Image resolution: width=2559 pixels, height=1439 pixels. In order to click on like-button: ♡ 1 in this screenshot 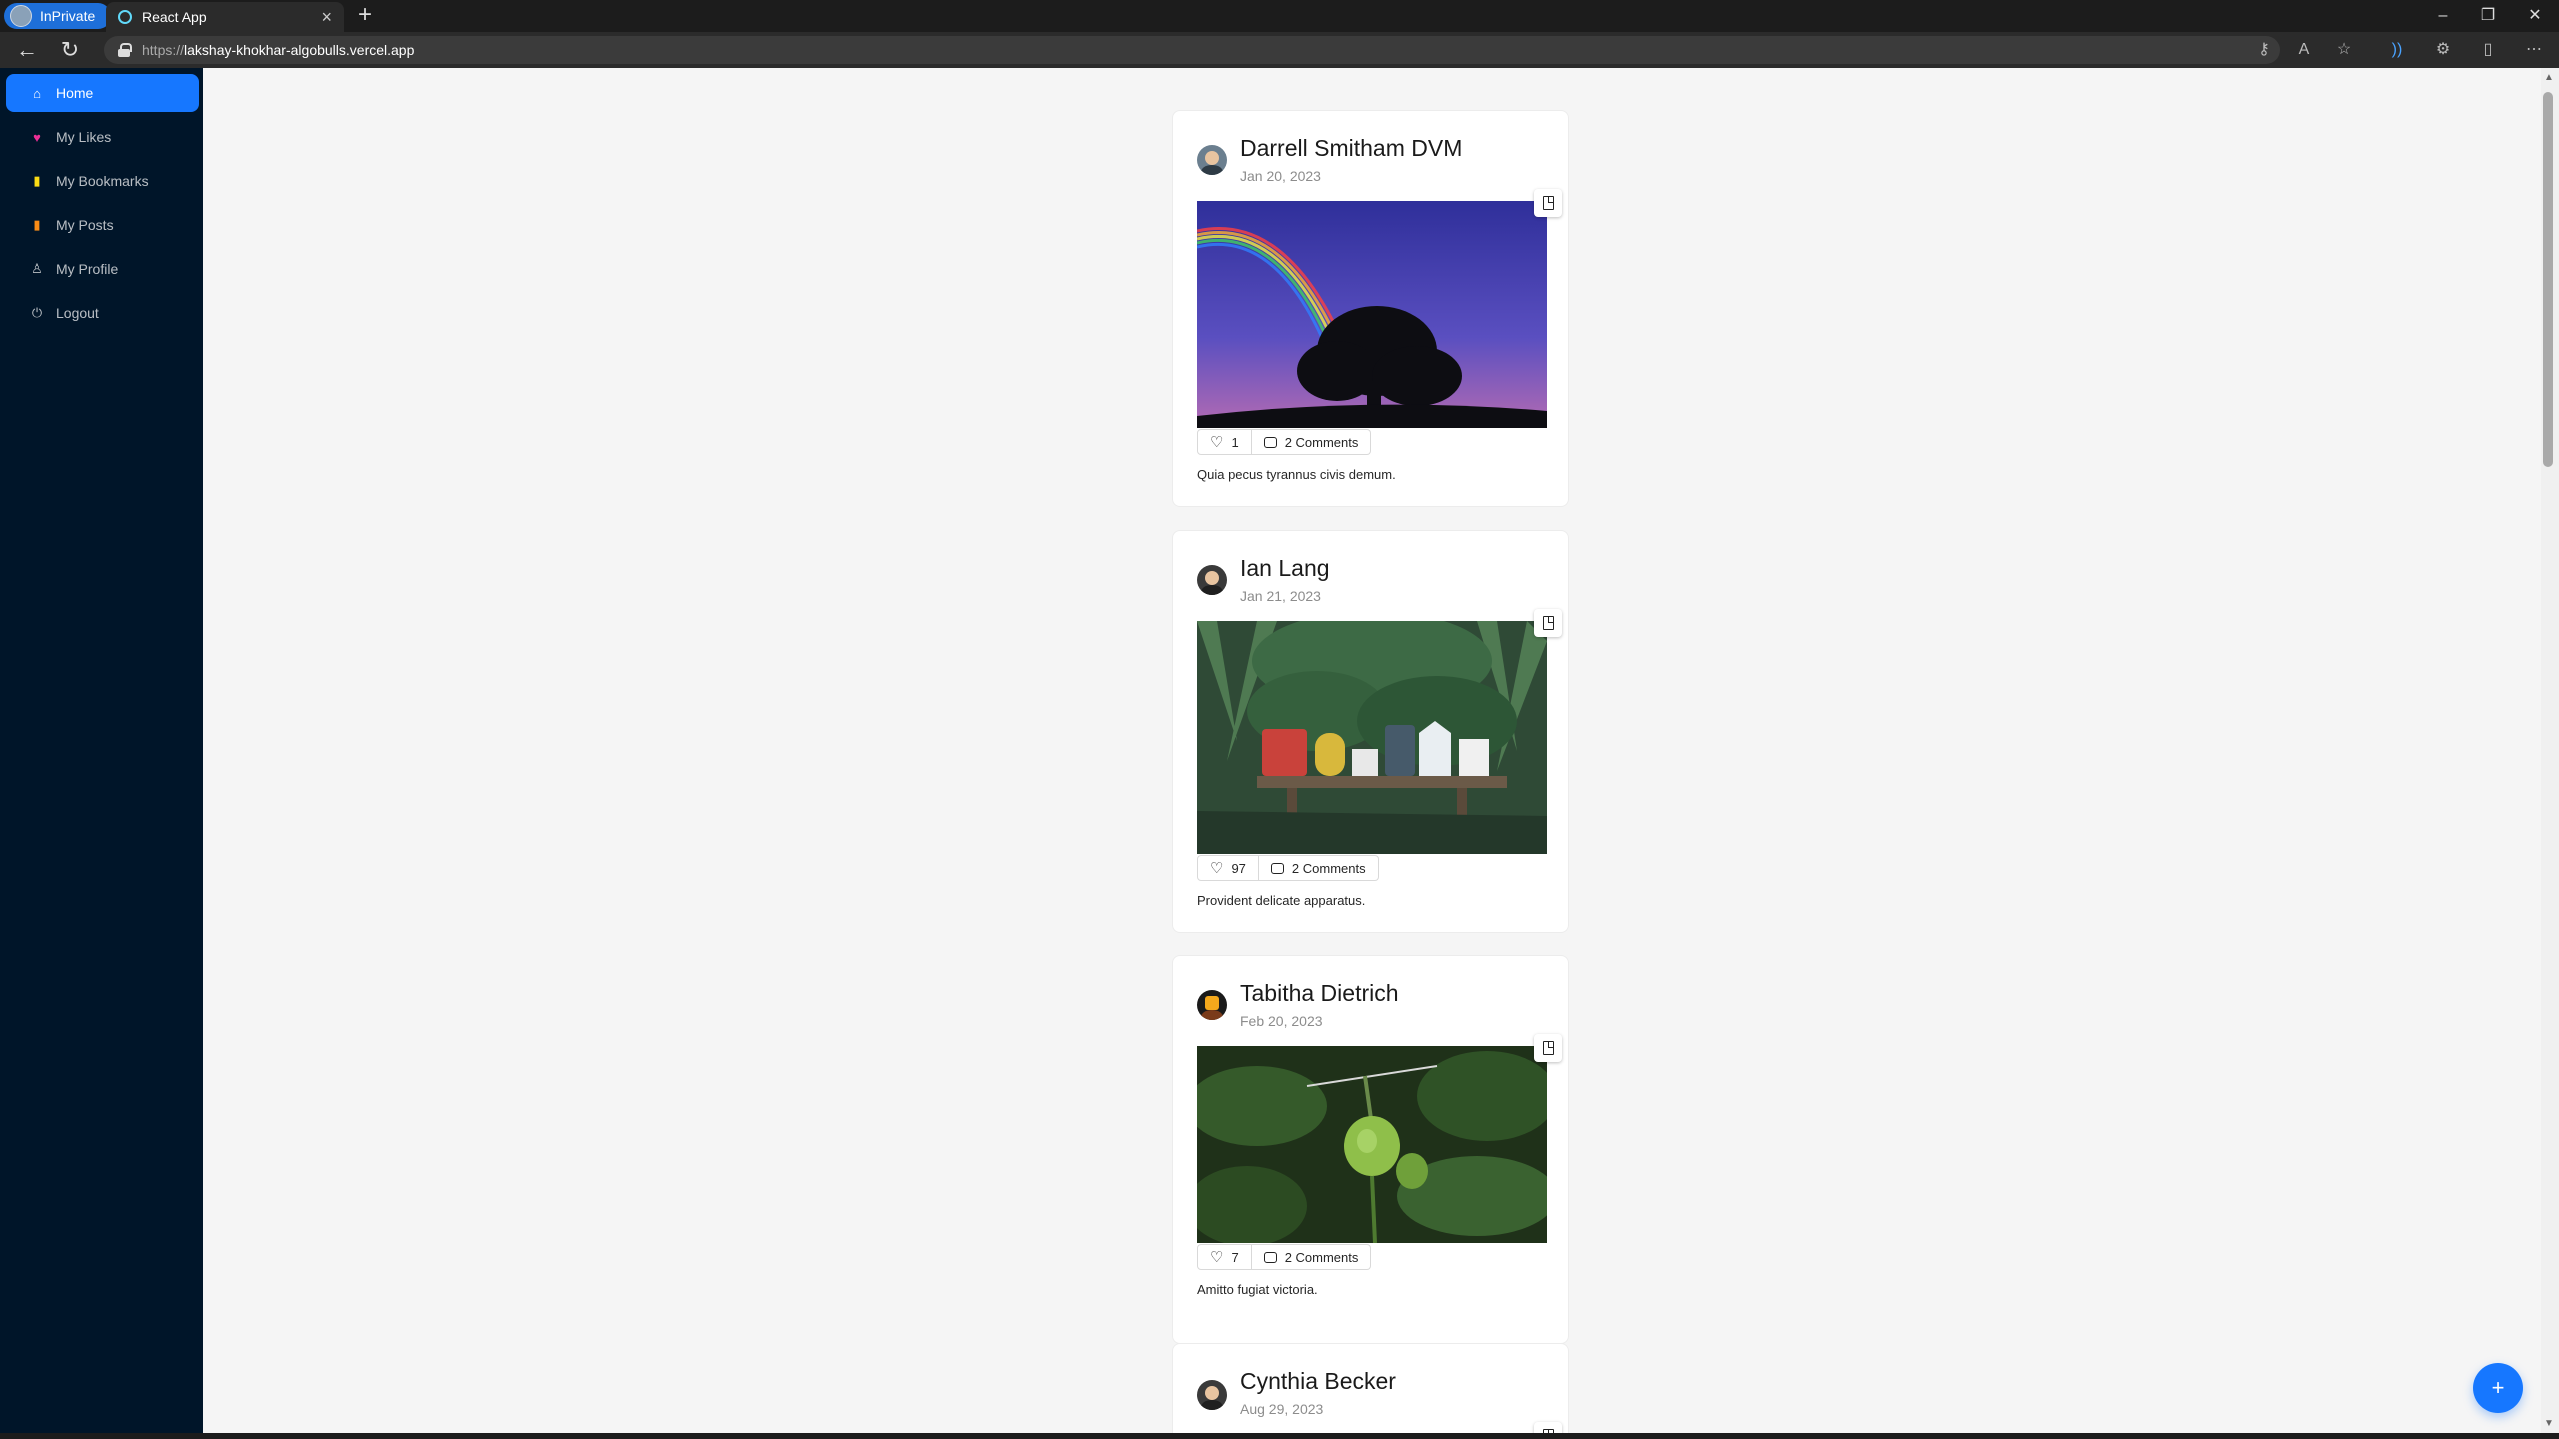, I will do `click(1224, 442)`.